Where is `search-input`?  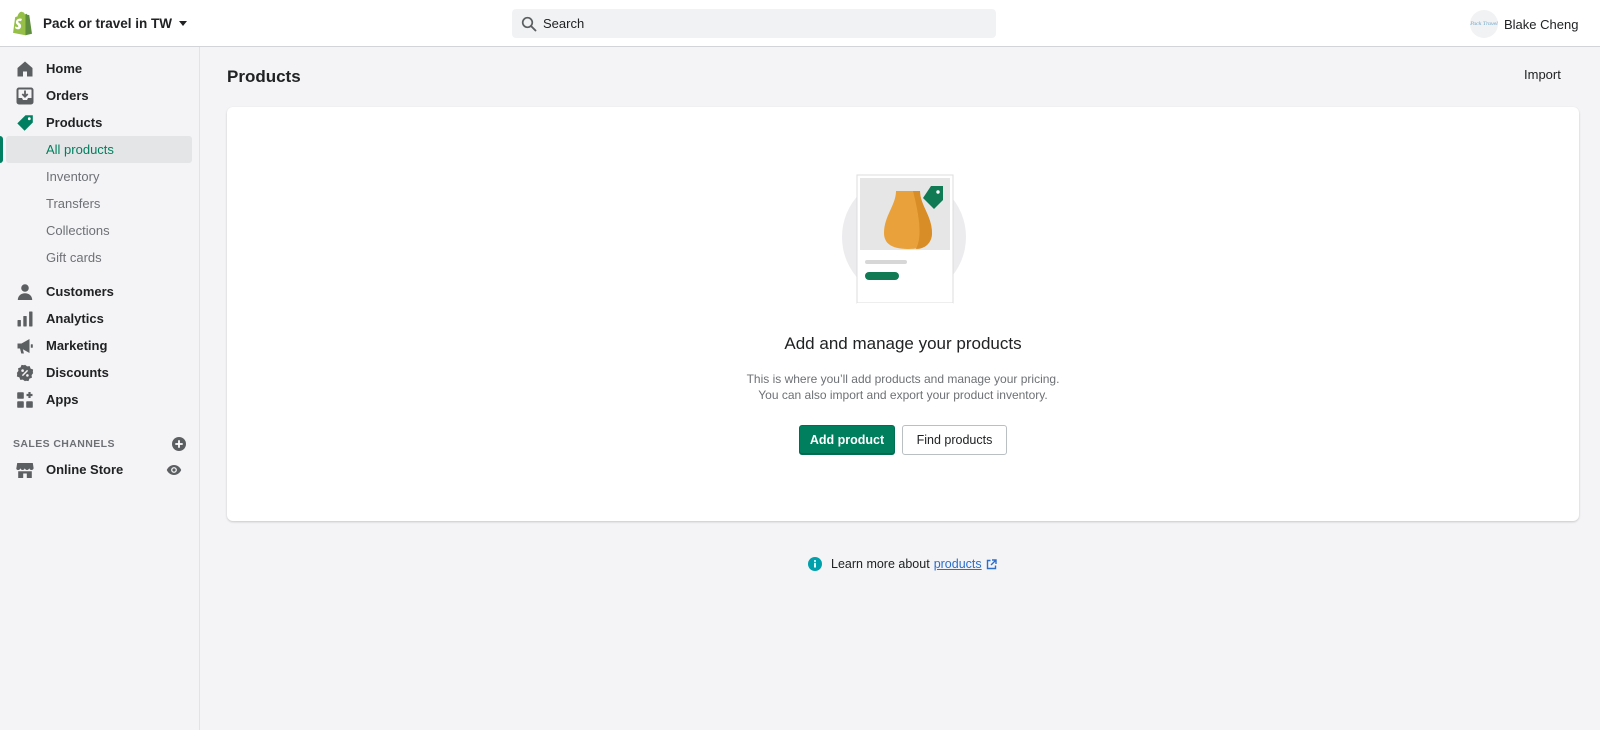 search-input is located at coordinates (763, 23).